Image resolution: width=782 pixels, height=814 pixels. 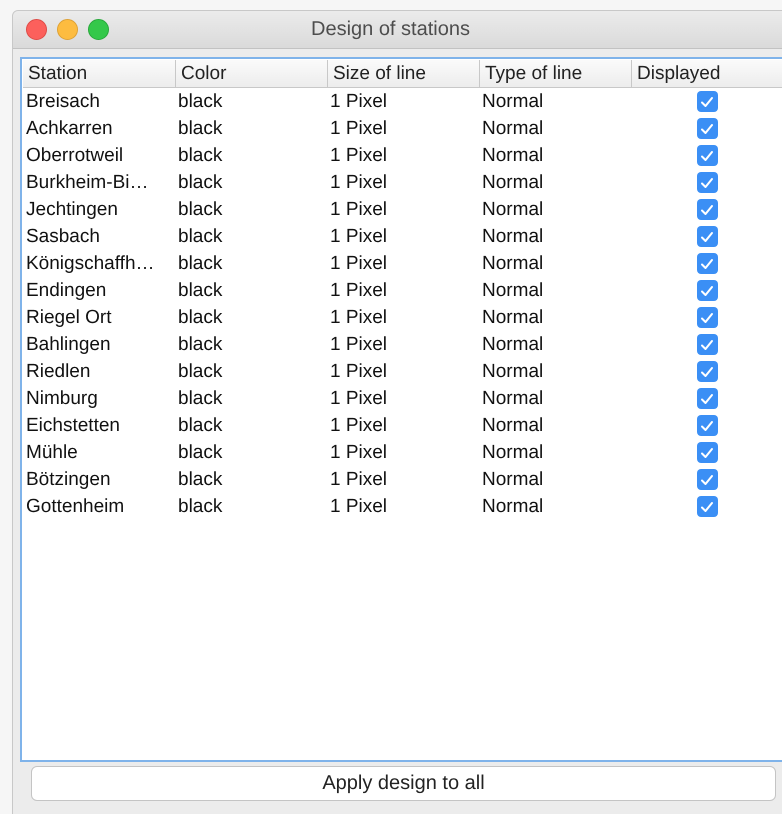 I want to click on table-cell-text: Bötzingen, so click(x=68, y=480).